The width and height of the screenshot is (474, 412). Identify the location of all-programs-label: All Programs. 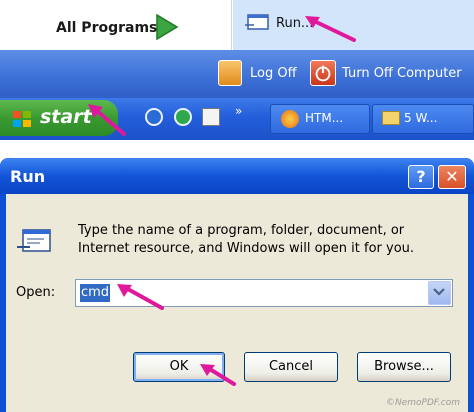
(107, 28).